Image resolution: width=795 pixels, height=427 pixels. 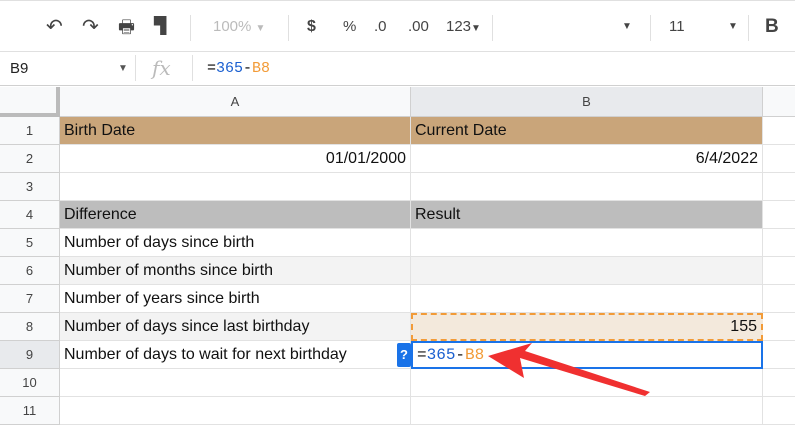 What do you see at coordinates (569, 369) in the screenshot?
I see `red-arrow-annotation` at bounding box center [569, 369].